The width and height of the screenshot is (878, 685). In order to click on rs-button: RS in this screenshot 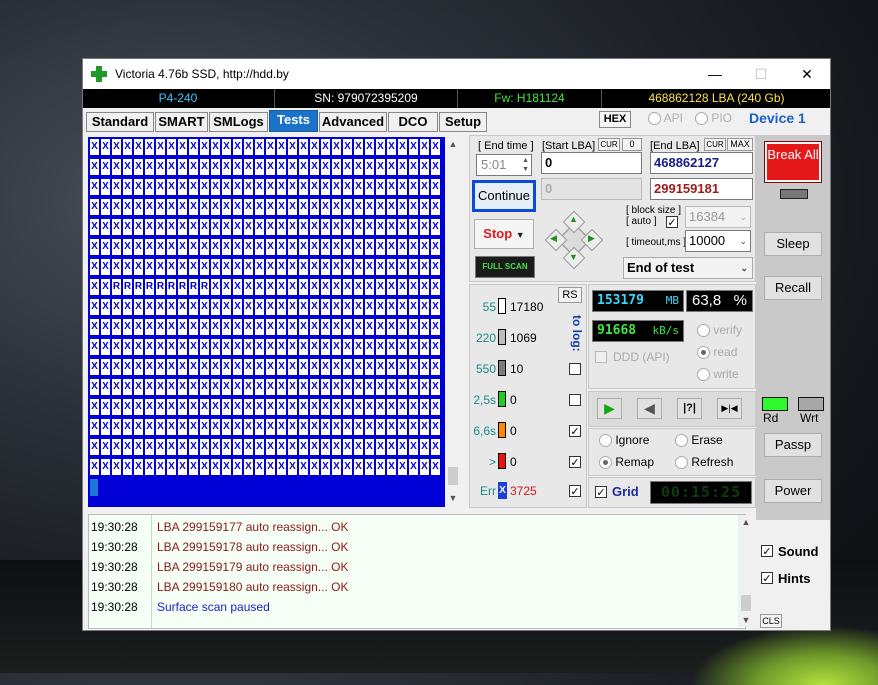, I will do `click(570, 295)`.